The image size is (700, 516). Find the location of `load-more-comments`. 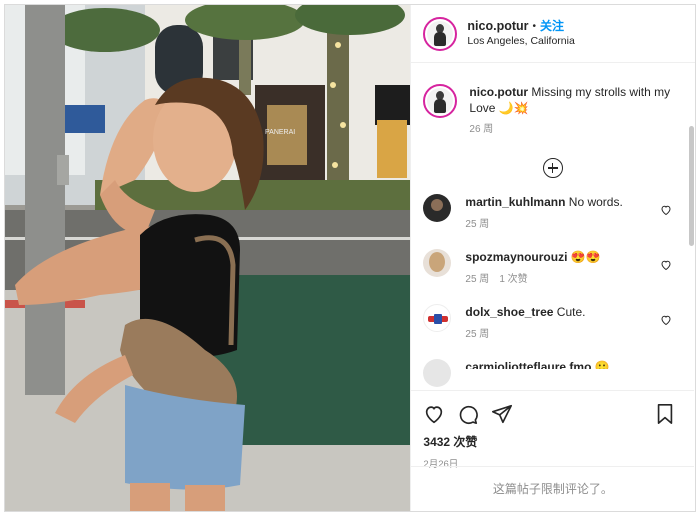

load-more-comments is located at coordinates (552, 168).